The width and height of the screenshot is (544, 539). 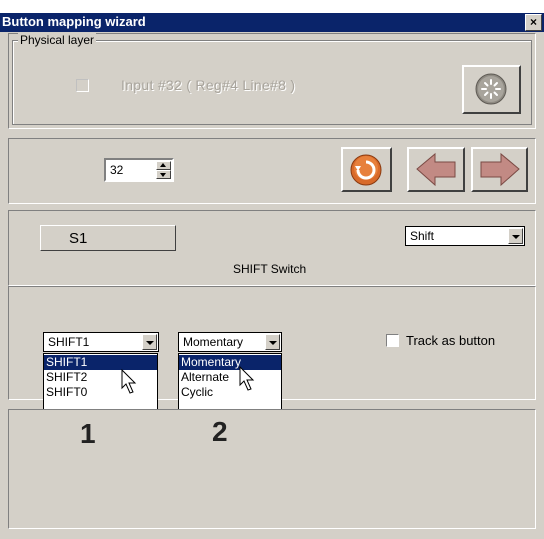 I want to click on top-strip, so click(x=272, y=6).